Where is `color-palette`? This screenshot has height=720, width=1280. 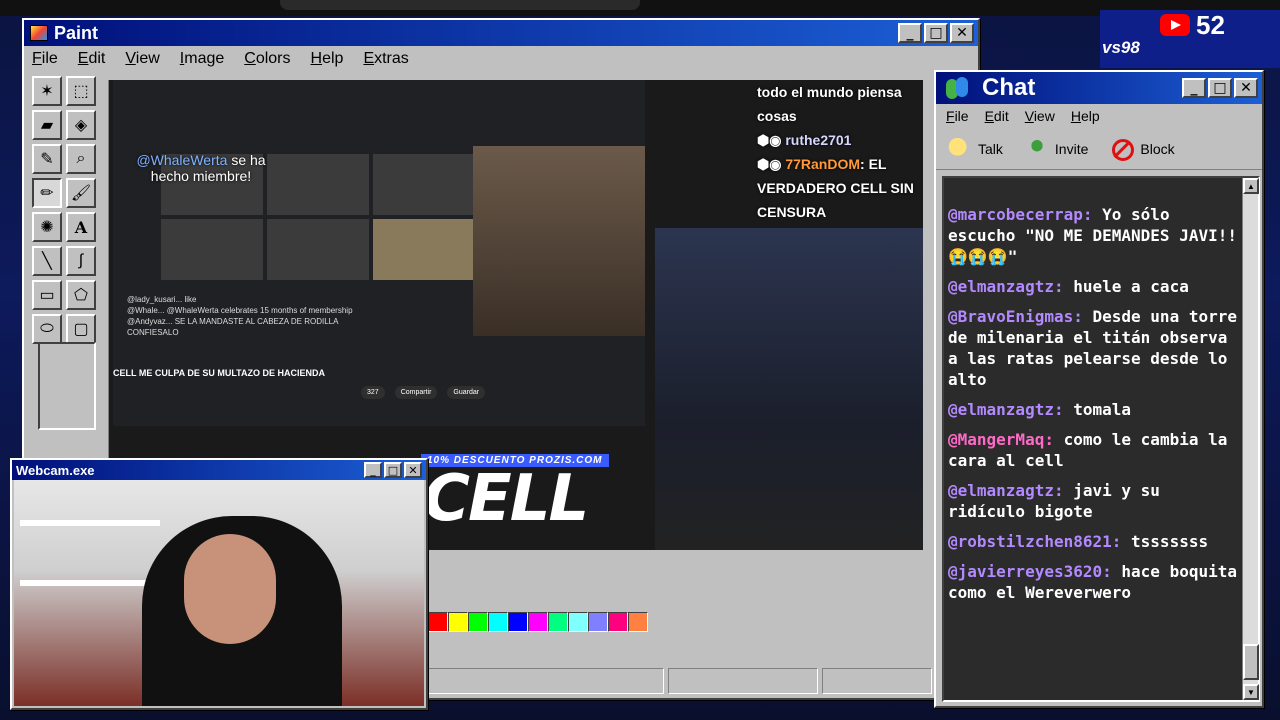 color-palette is located at coordinates (538, 622).